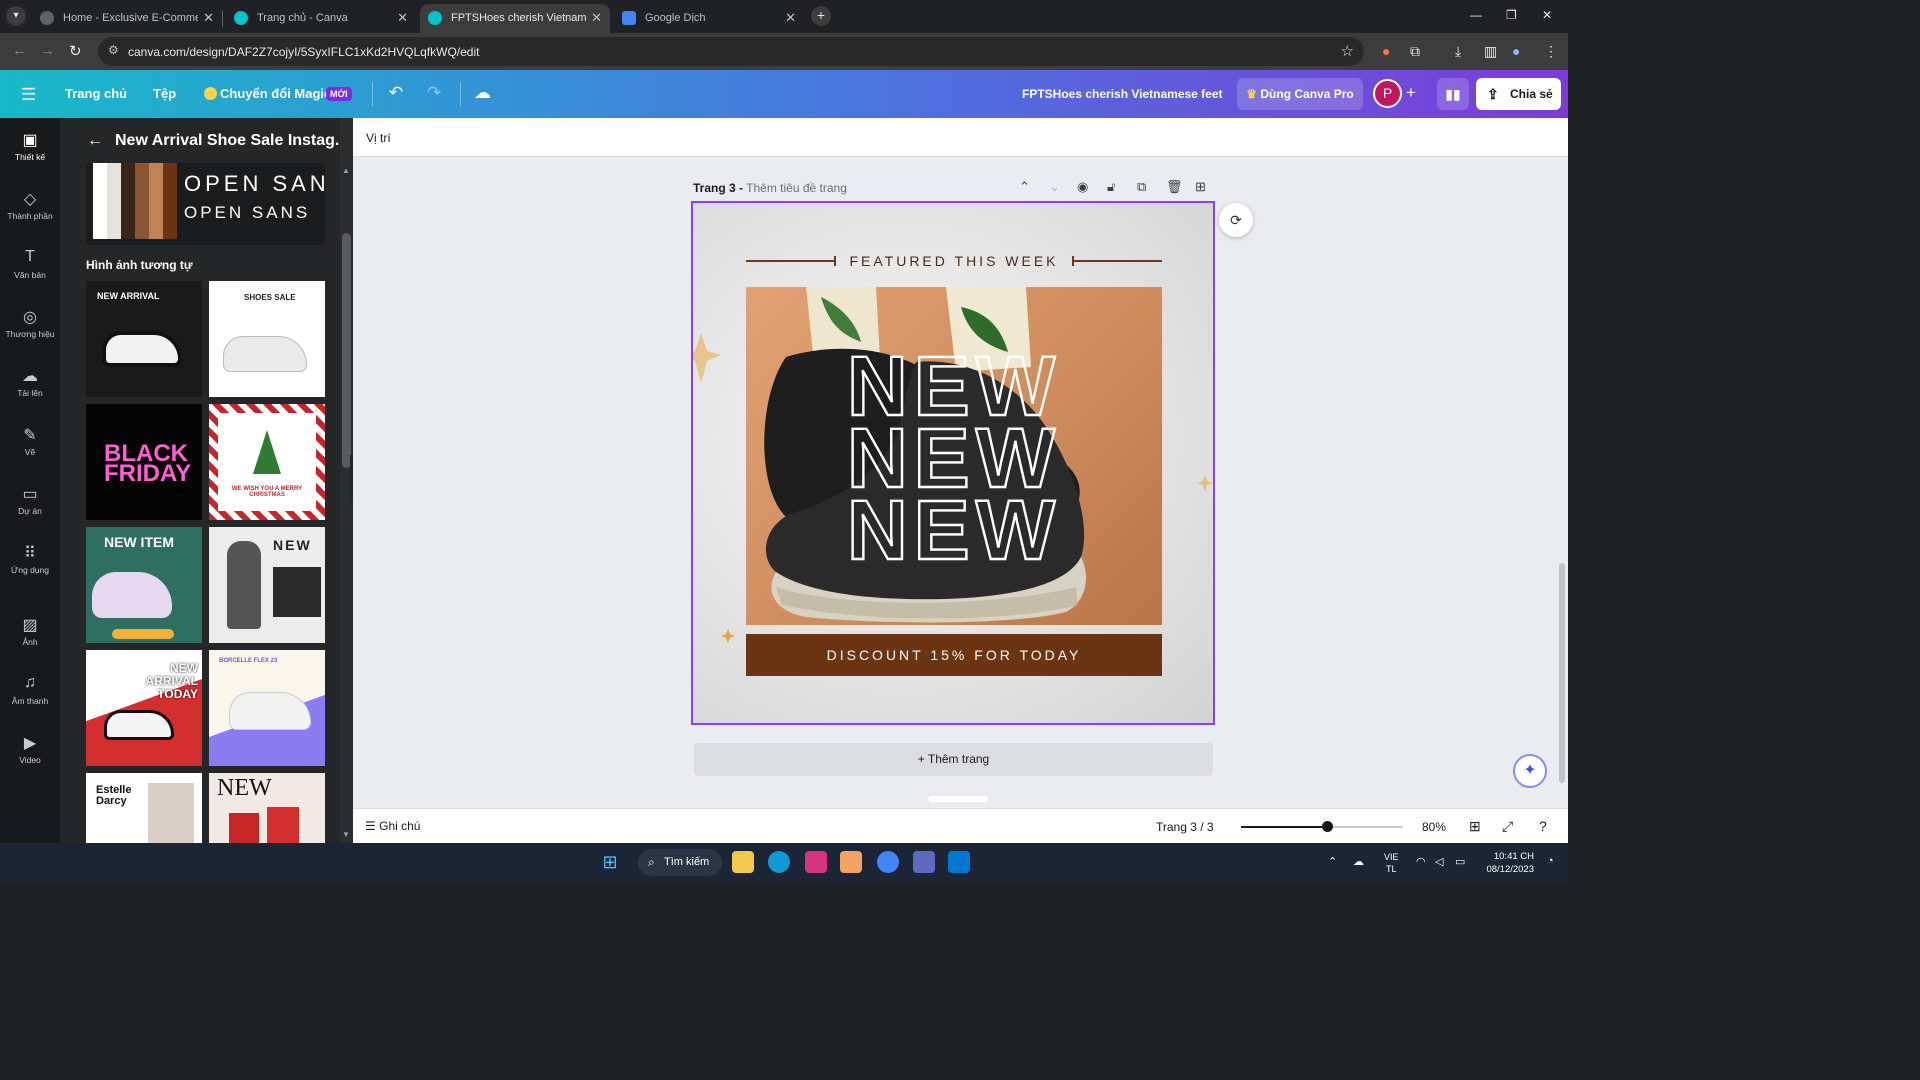  What do you see at coordinates (96, 93) in the screenshot?
I see `nav-home: Trang chủ` at bounding box center [96, 93].